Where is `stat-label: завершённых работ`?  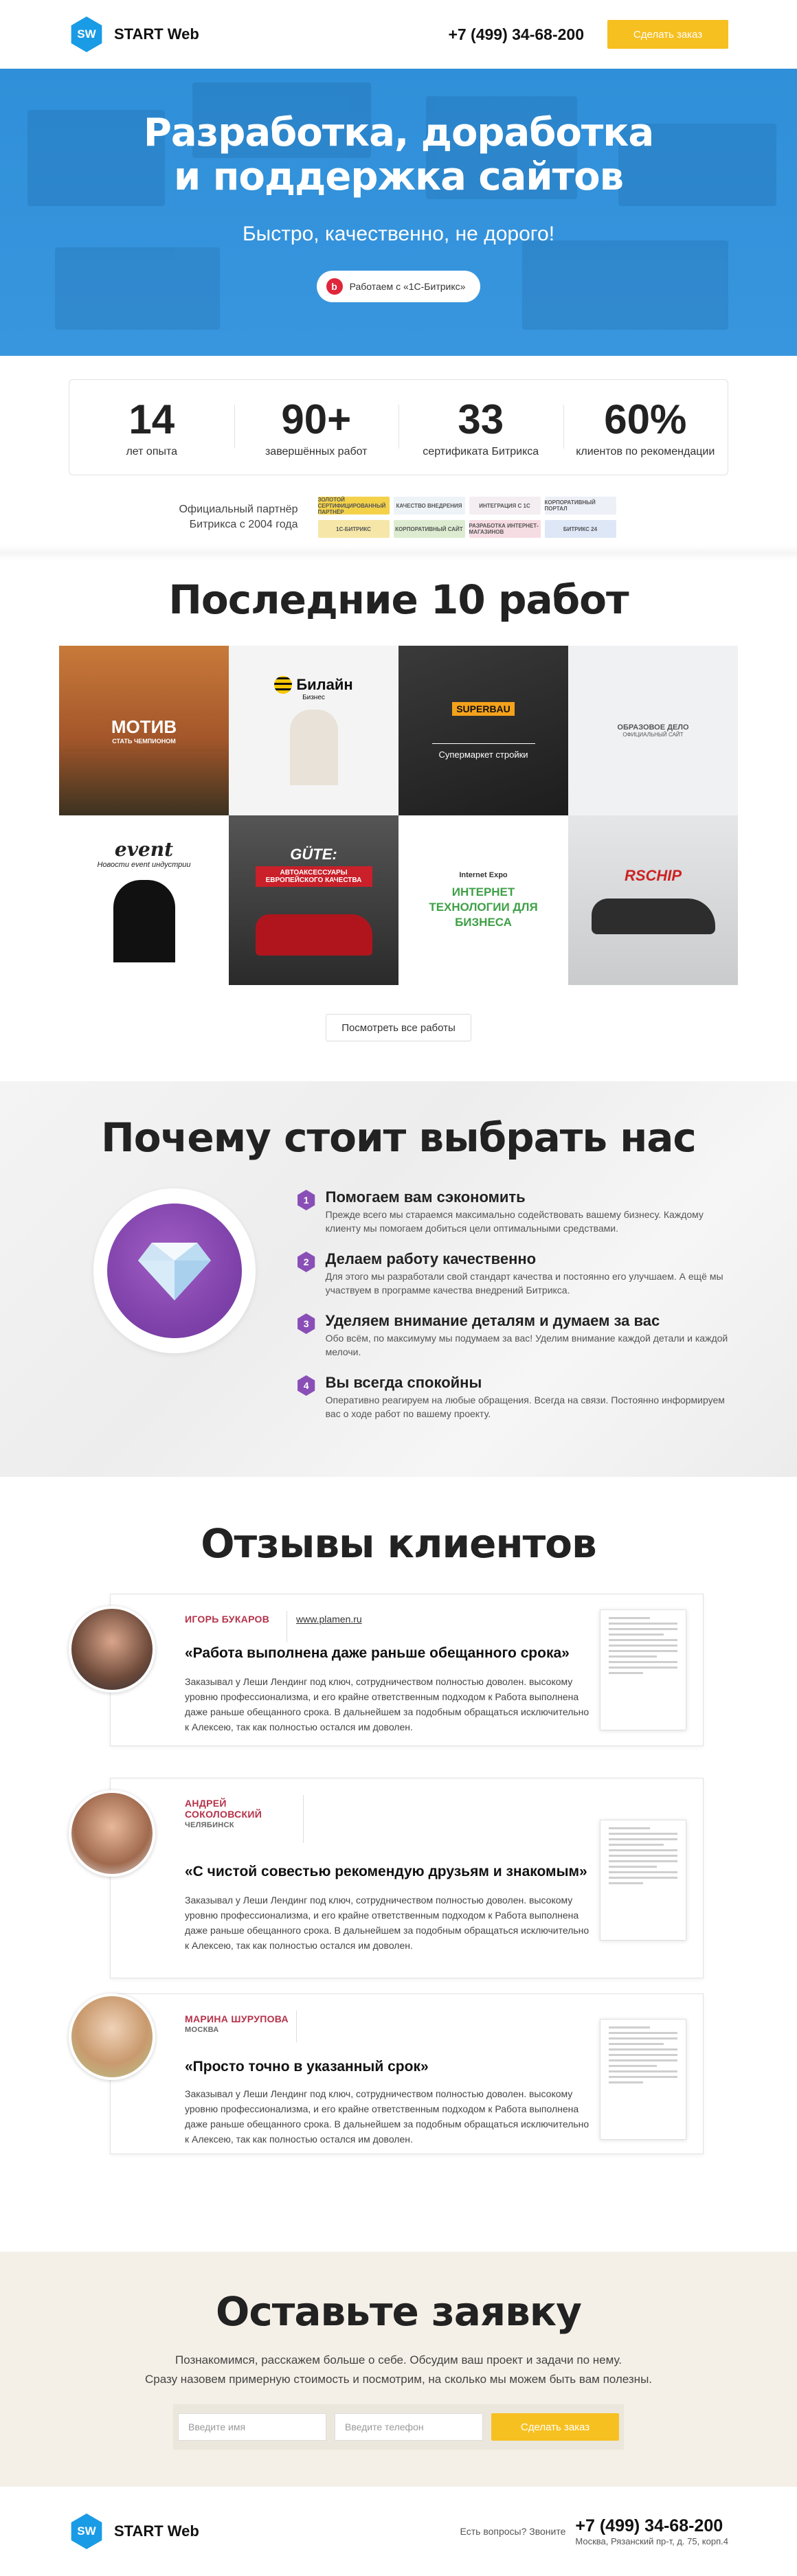 stat-label: завершённых работ is located at coordinates (316, 451).